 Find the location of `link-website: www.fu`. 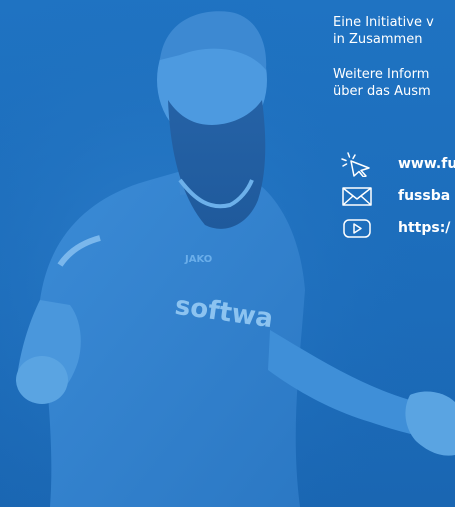

link-website: www.fu is located at coordinates (397, 164).